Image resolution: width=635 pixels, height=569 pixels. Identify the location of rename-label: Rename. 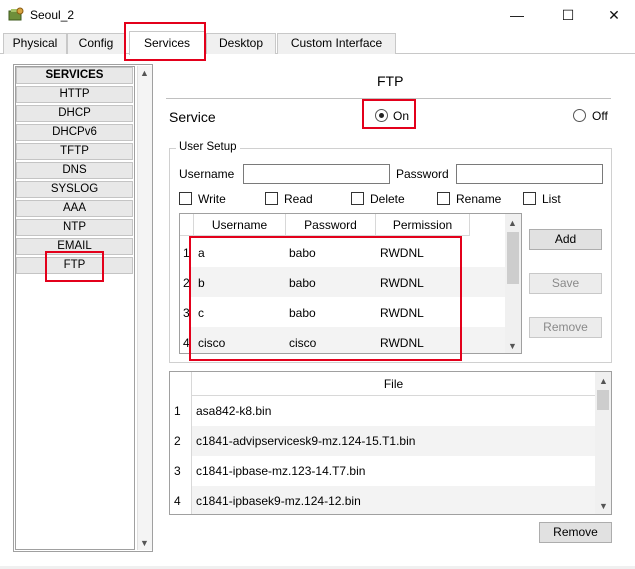
(479, 199).